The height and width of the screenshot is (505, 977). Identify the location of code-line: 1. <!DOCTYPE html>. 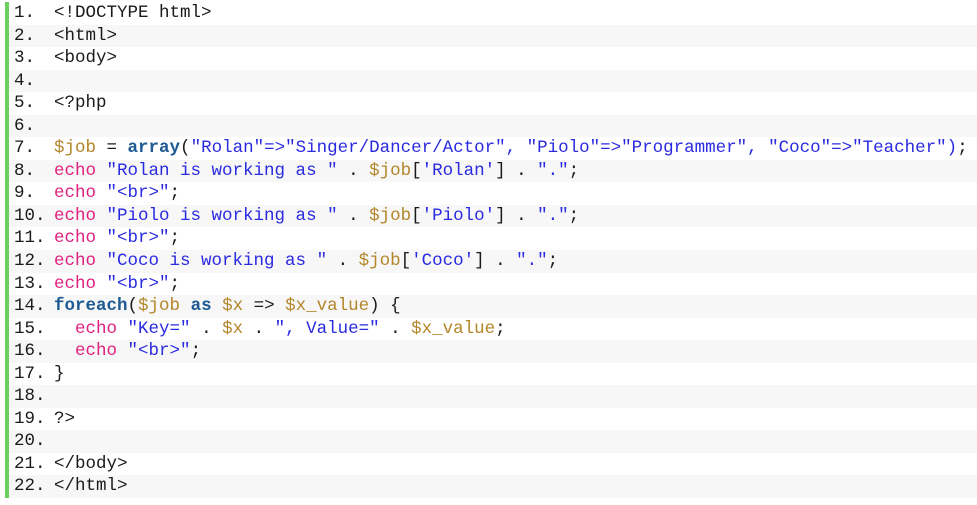
(493, 13).